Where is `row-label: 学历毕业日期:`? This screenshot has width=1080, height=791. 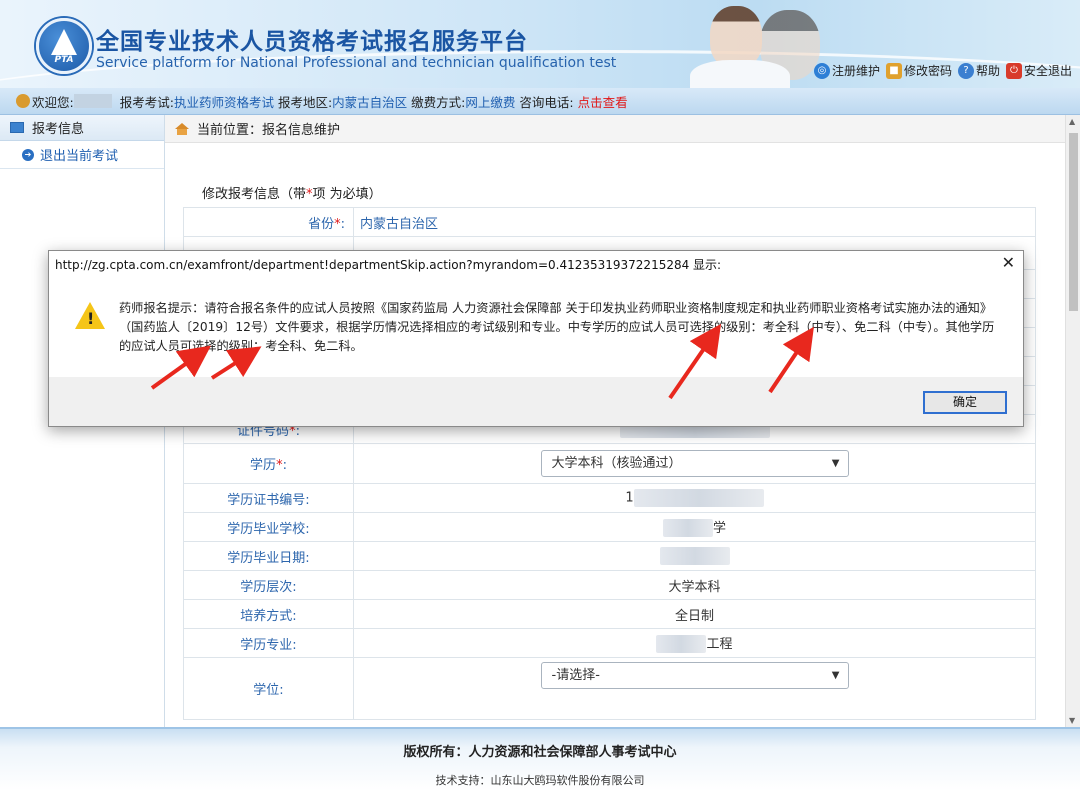
row-label: 学历毕业日期: is located at coordinates (268, 556).